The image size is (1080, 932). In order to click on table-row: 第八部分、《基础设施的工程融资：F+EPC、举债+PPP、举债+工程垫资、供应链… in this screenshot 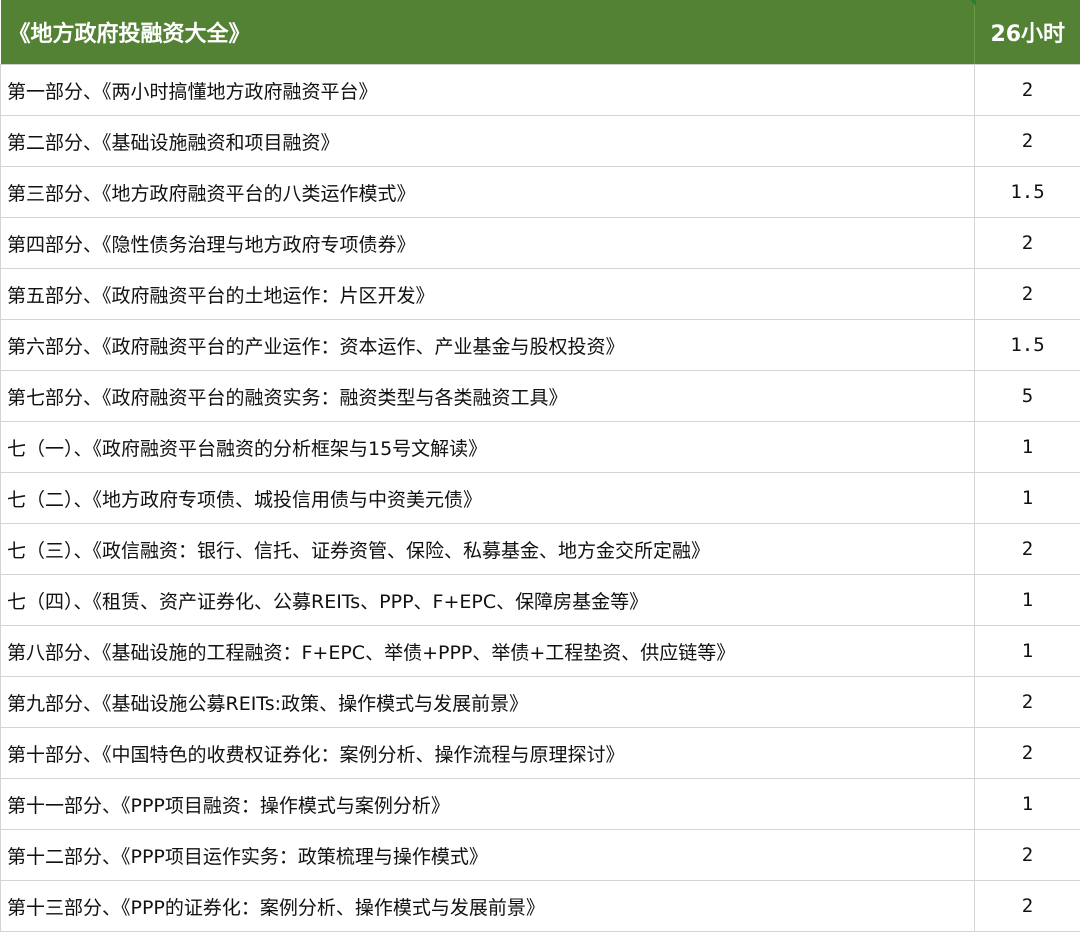, I will do `click(540, 651)`.